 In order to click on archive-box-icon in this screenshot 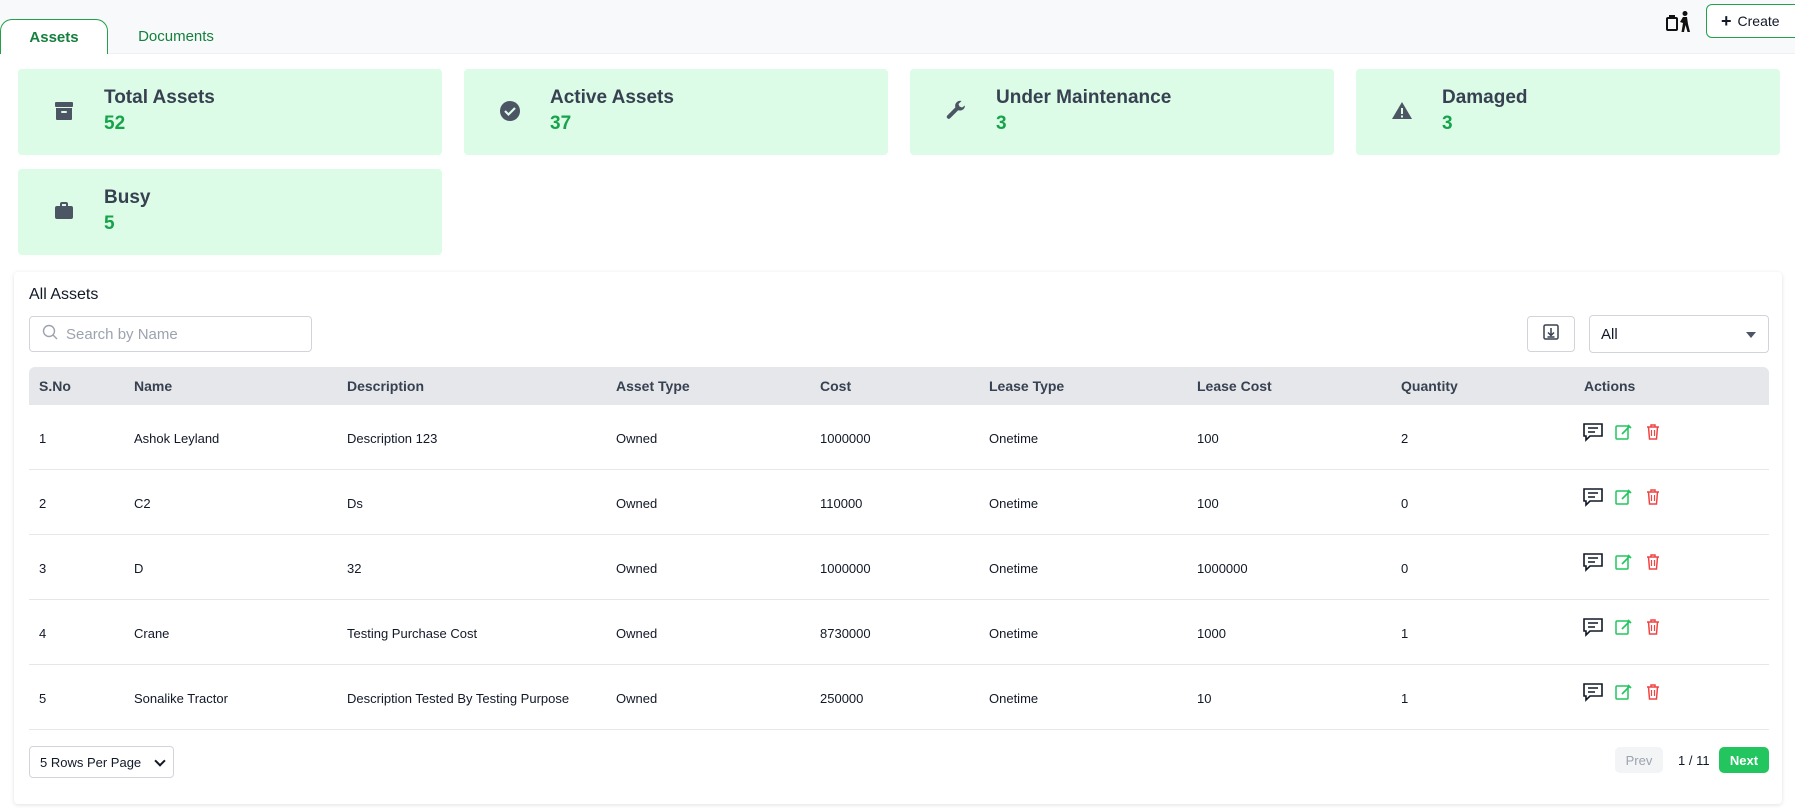, I will do `click(64, 111)`.